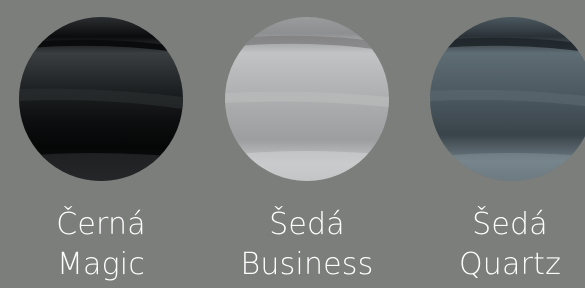 The height and width of the screenshot is (288, 585). I want to click on color-label-seda-business: Šedá Business, so click(307, 245).